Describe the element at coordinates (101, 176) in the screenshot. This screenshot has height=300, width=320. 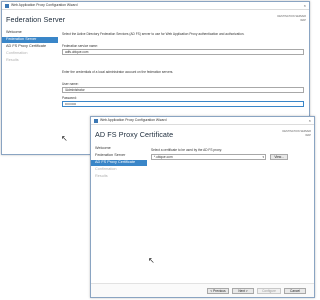
I see `front-nav-results: Results` at that location.